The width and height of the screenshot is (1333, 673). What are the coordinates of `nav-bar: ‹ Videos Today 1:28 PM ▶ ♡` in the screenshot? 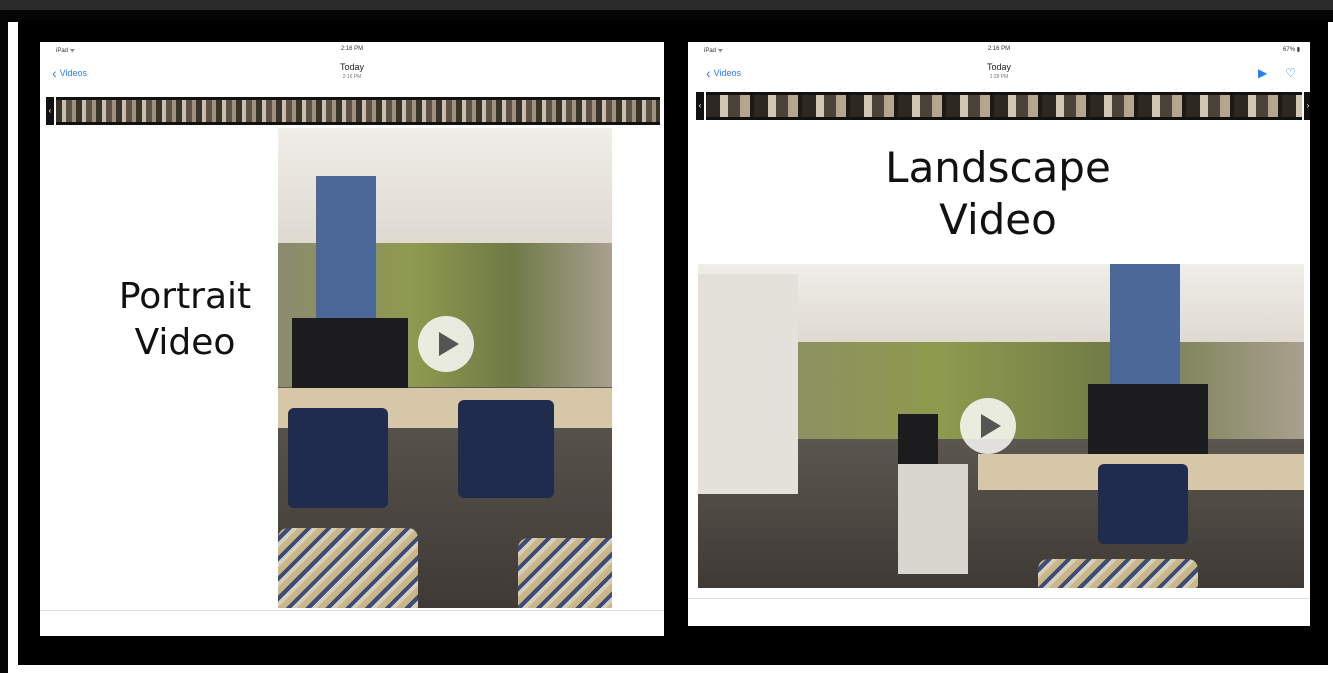 It's located at (999, 74).